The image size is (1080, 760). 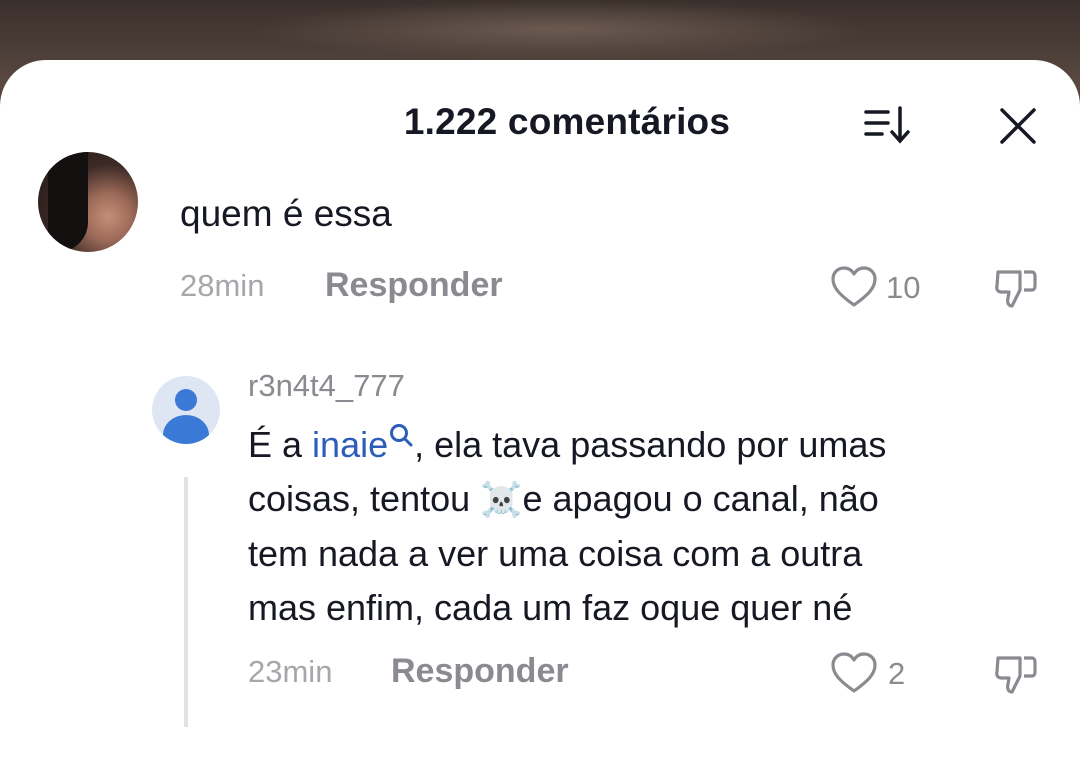 I want to click on comment-text: quem é essa, so click(x=286, y=213).